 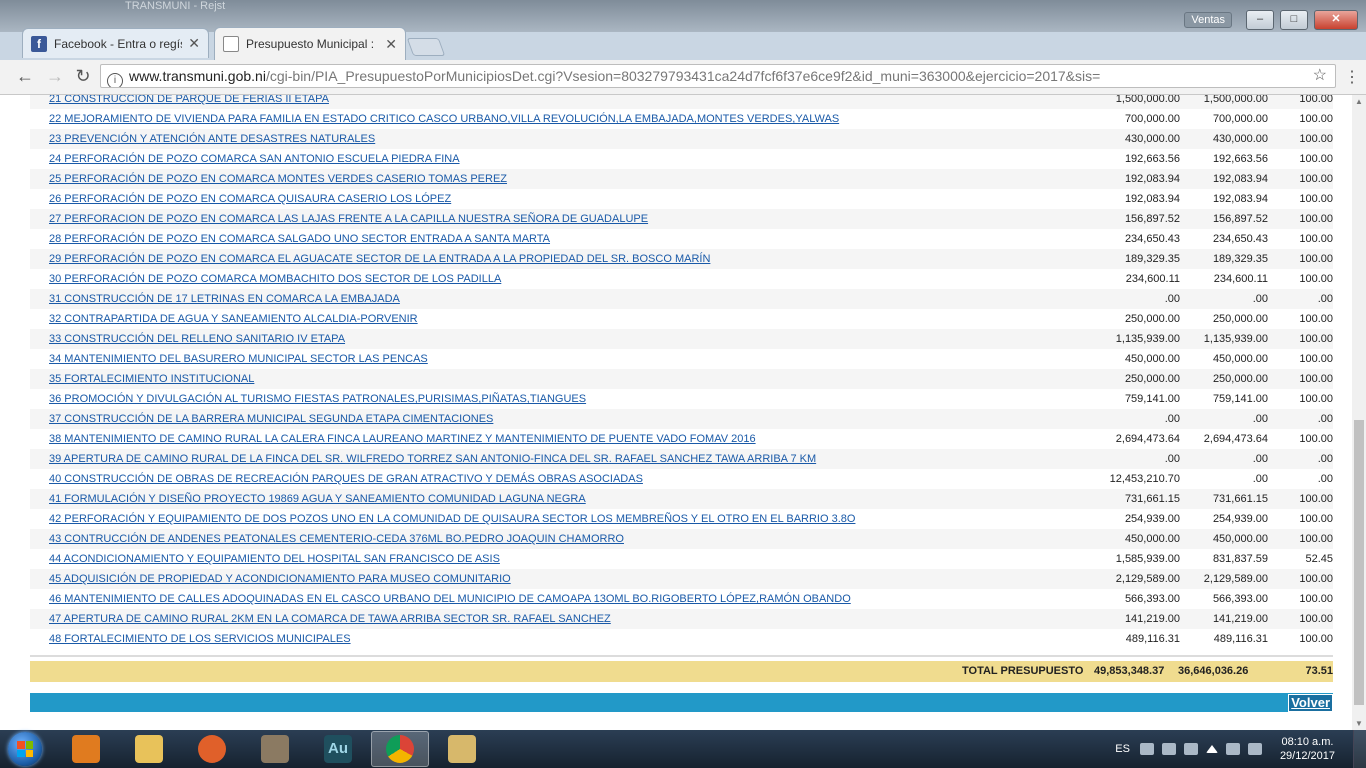 I want to click on budget-cell: 489,116.31, so click(x=1152, y=639).